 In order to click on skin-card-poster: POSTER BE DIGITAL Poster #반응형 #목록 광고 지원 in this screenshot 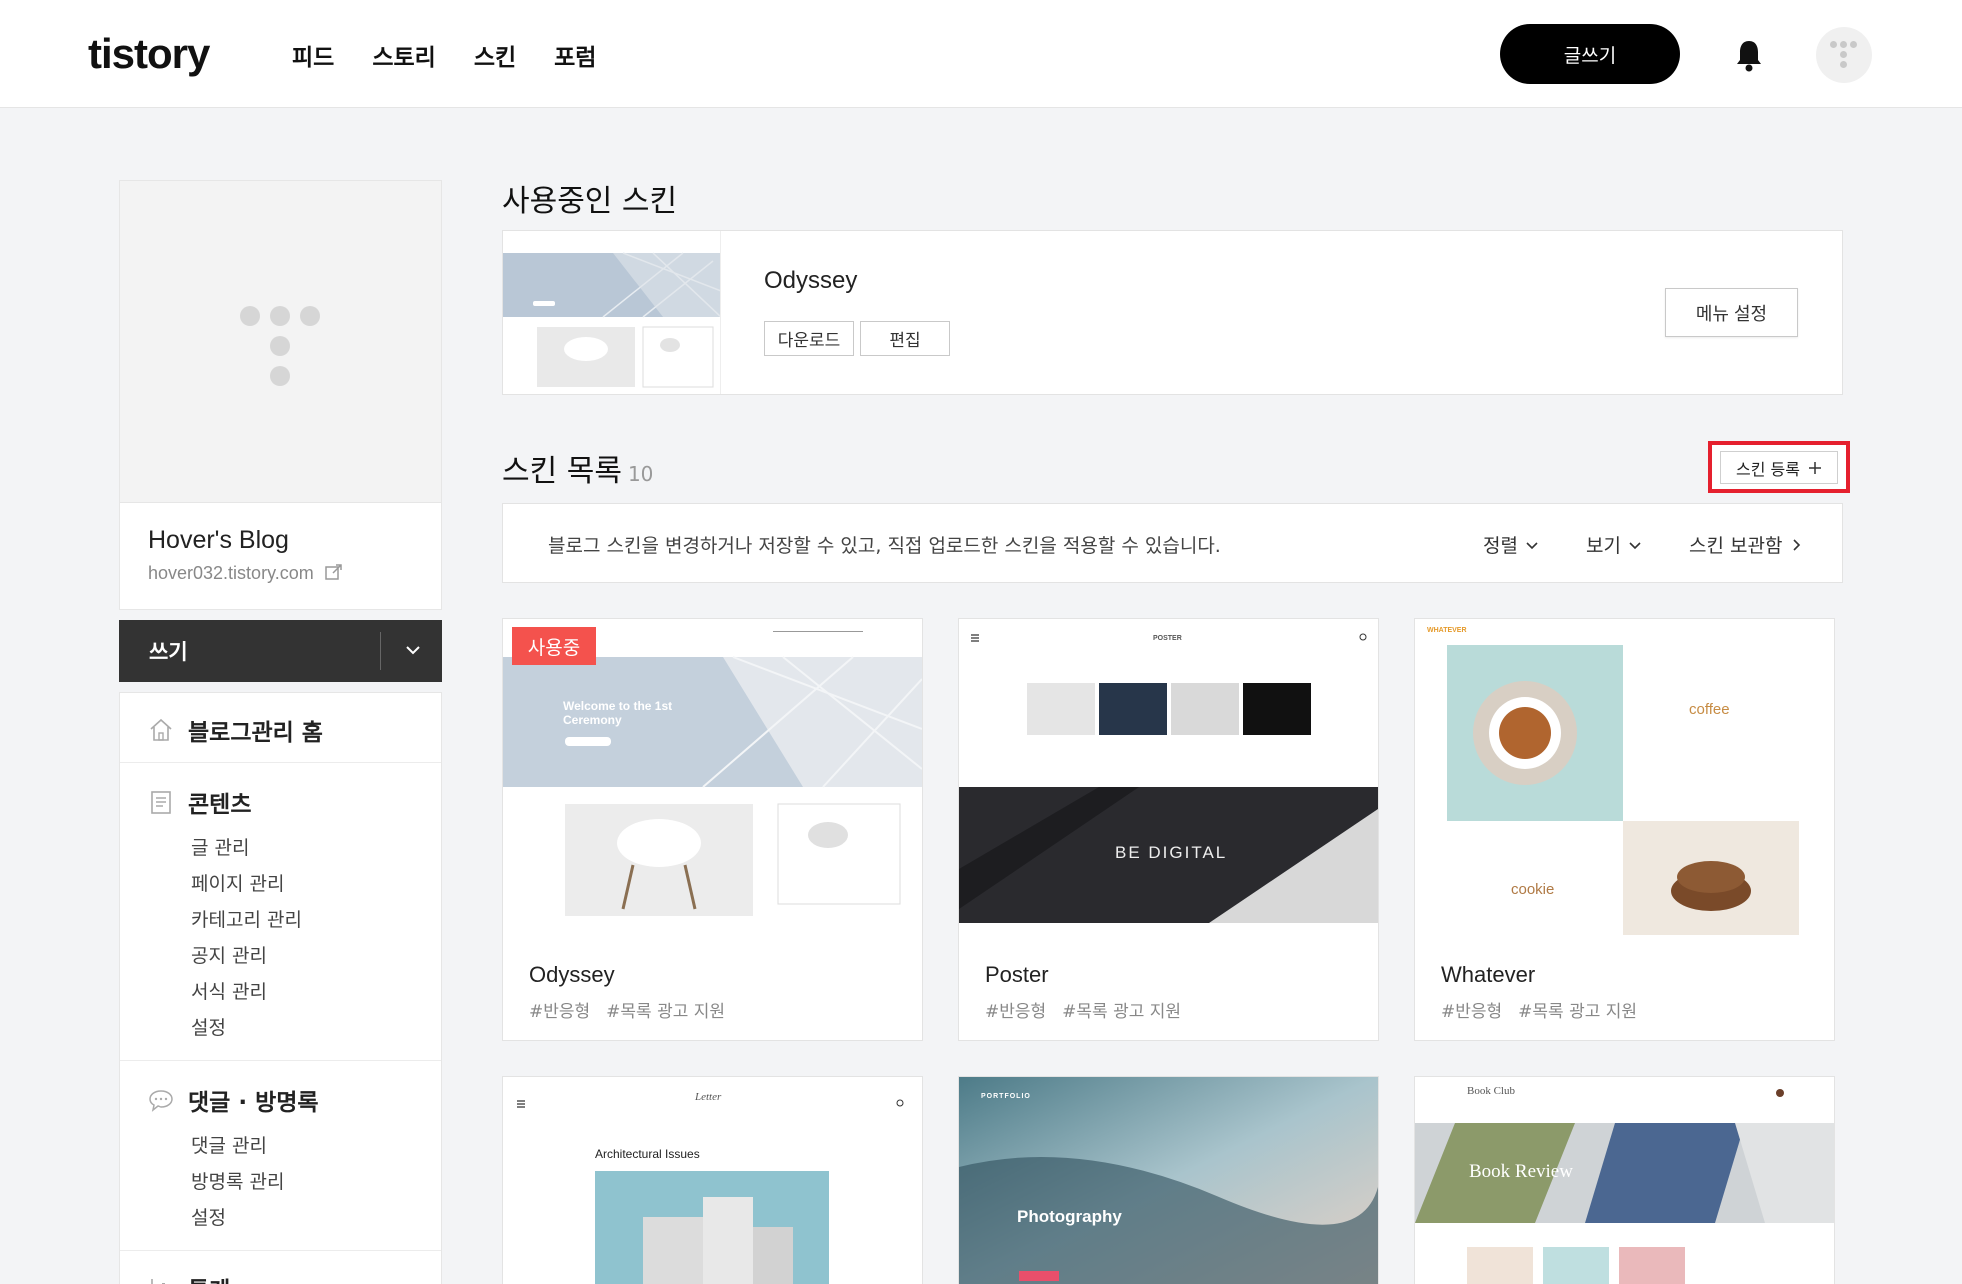, I will do `click(1168, 829)`.